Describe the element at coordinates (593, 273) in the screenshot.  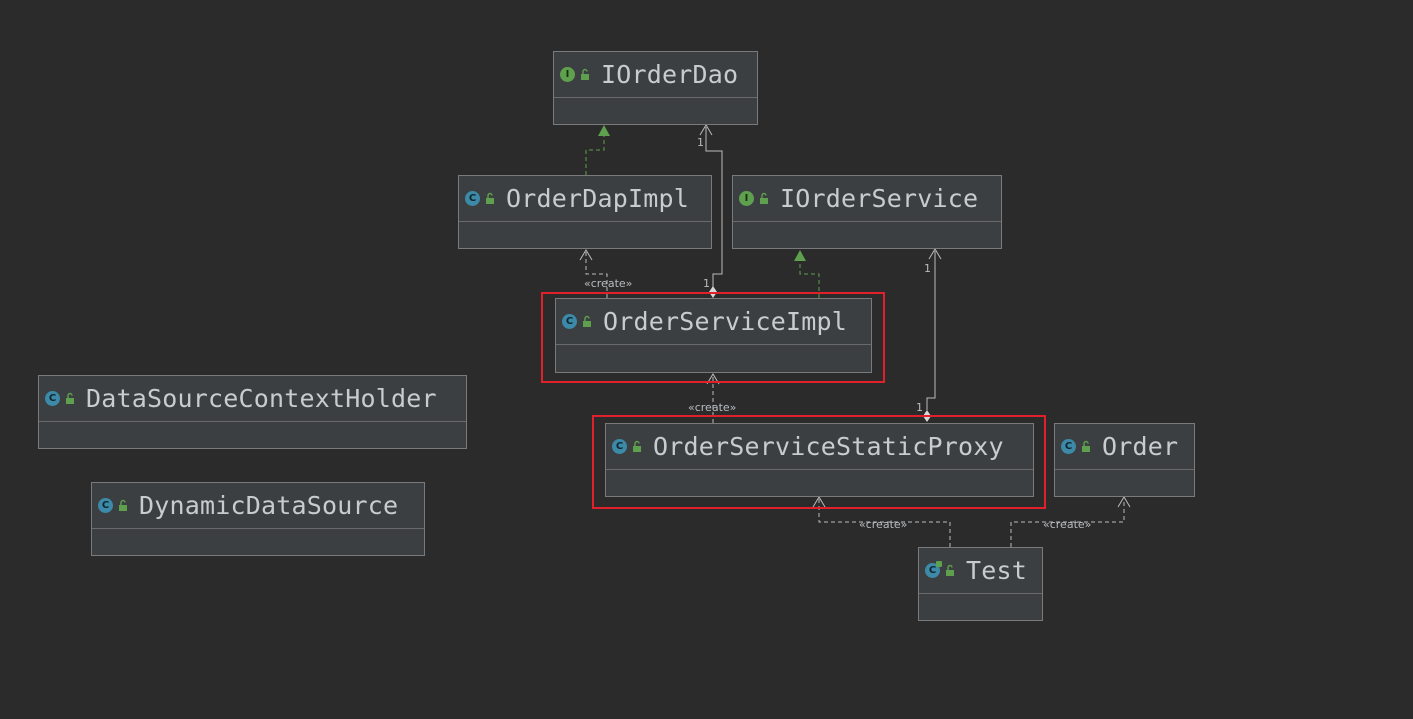
I see `dependency-create-orderdapimpl` at that location.